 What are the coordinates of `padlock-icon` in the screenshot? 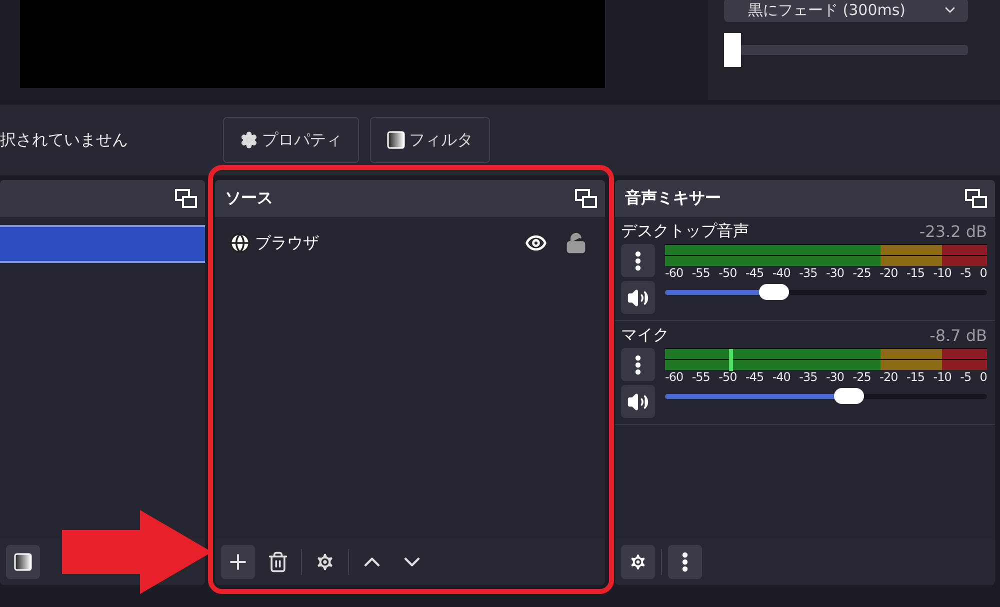 It's located at (576, 243).